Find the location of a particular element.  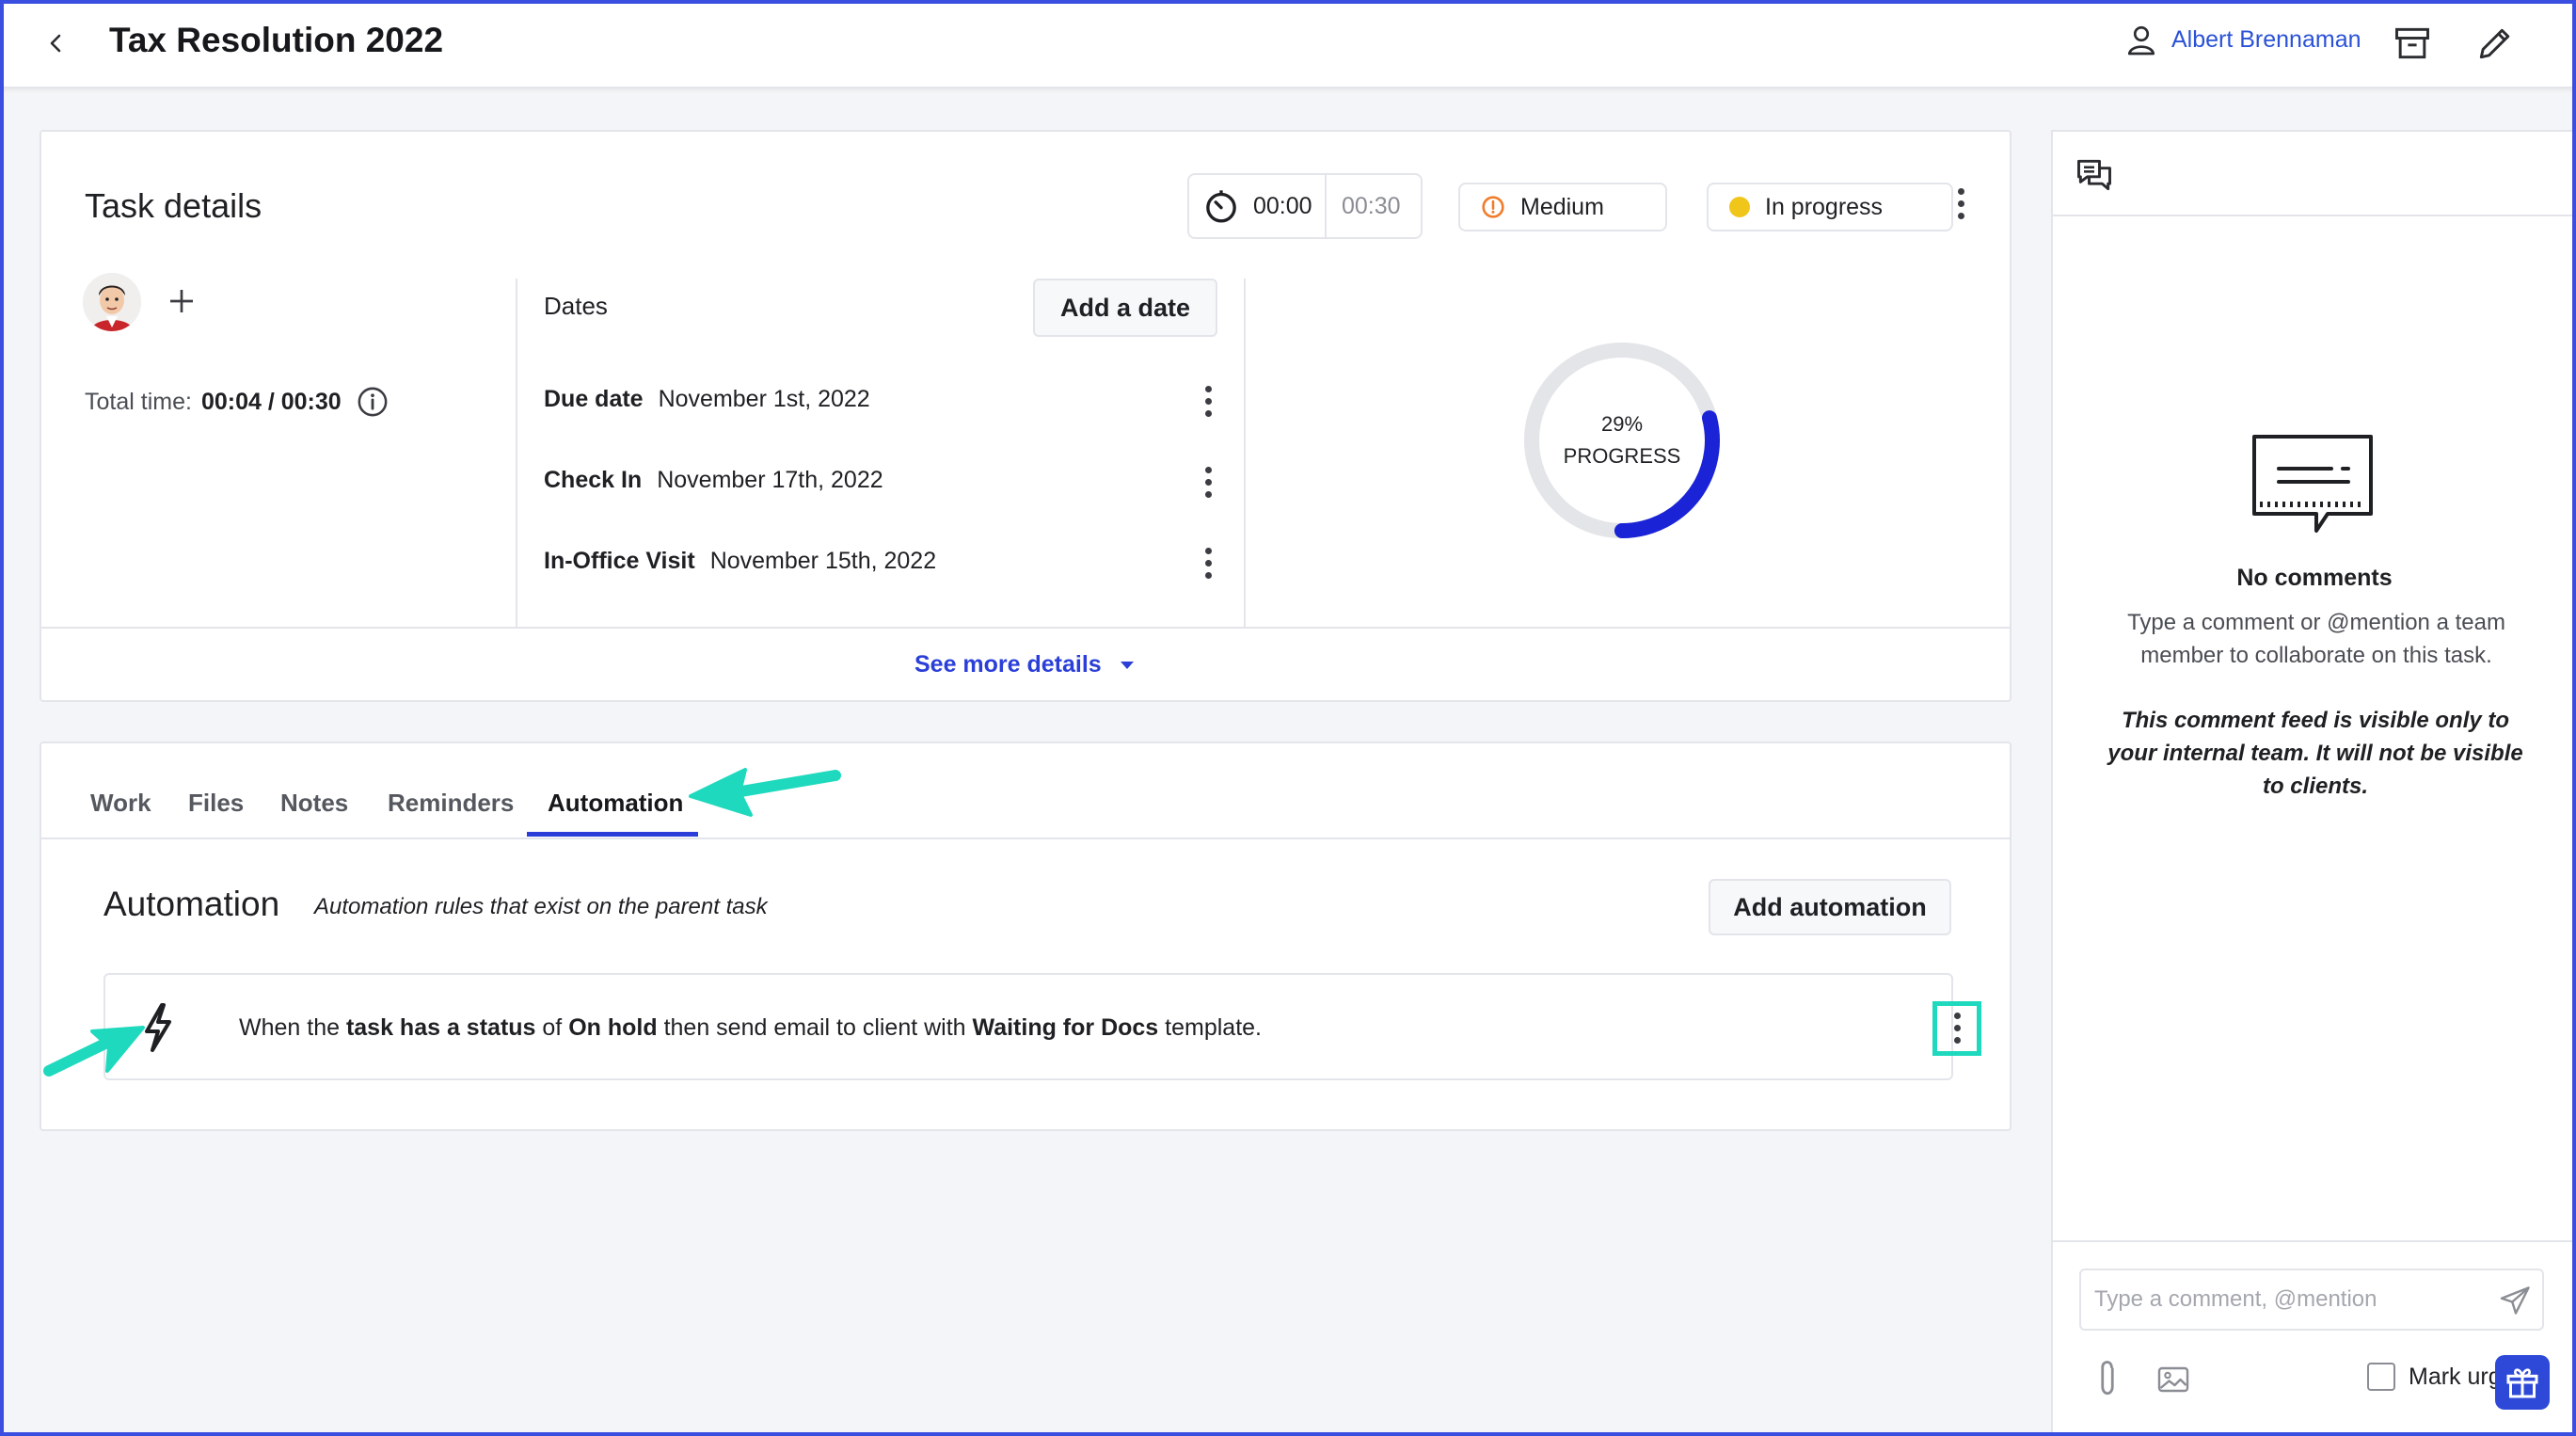

plus-icon is located at coordinates (181, 301).